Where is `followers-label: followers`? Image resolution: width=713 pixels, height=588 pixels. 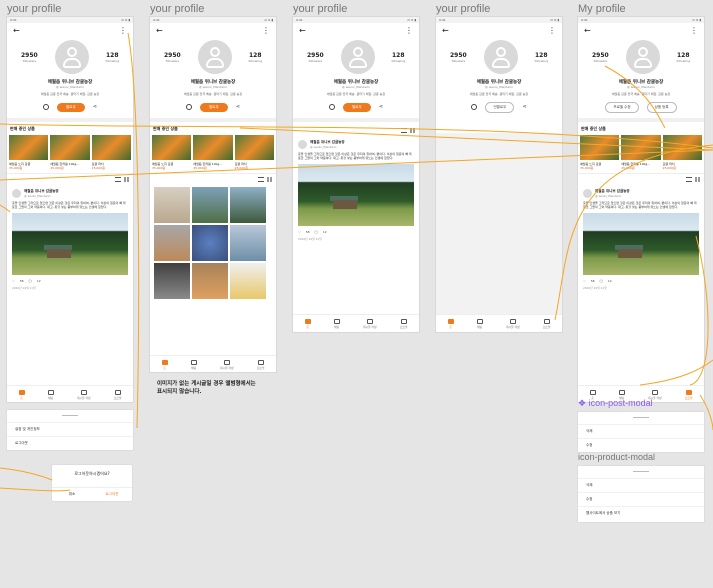 followers-label: followers is located at coordinates (600, 60).